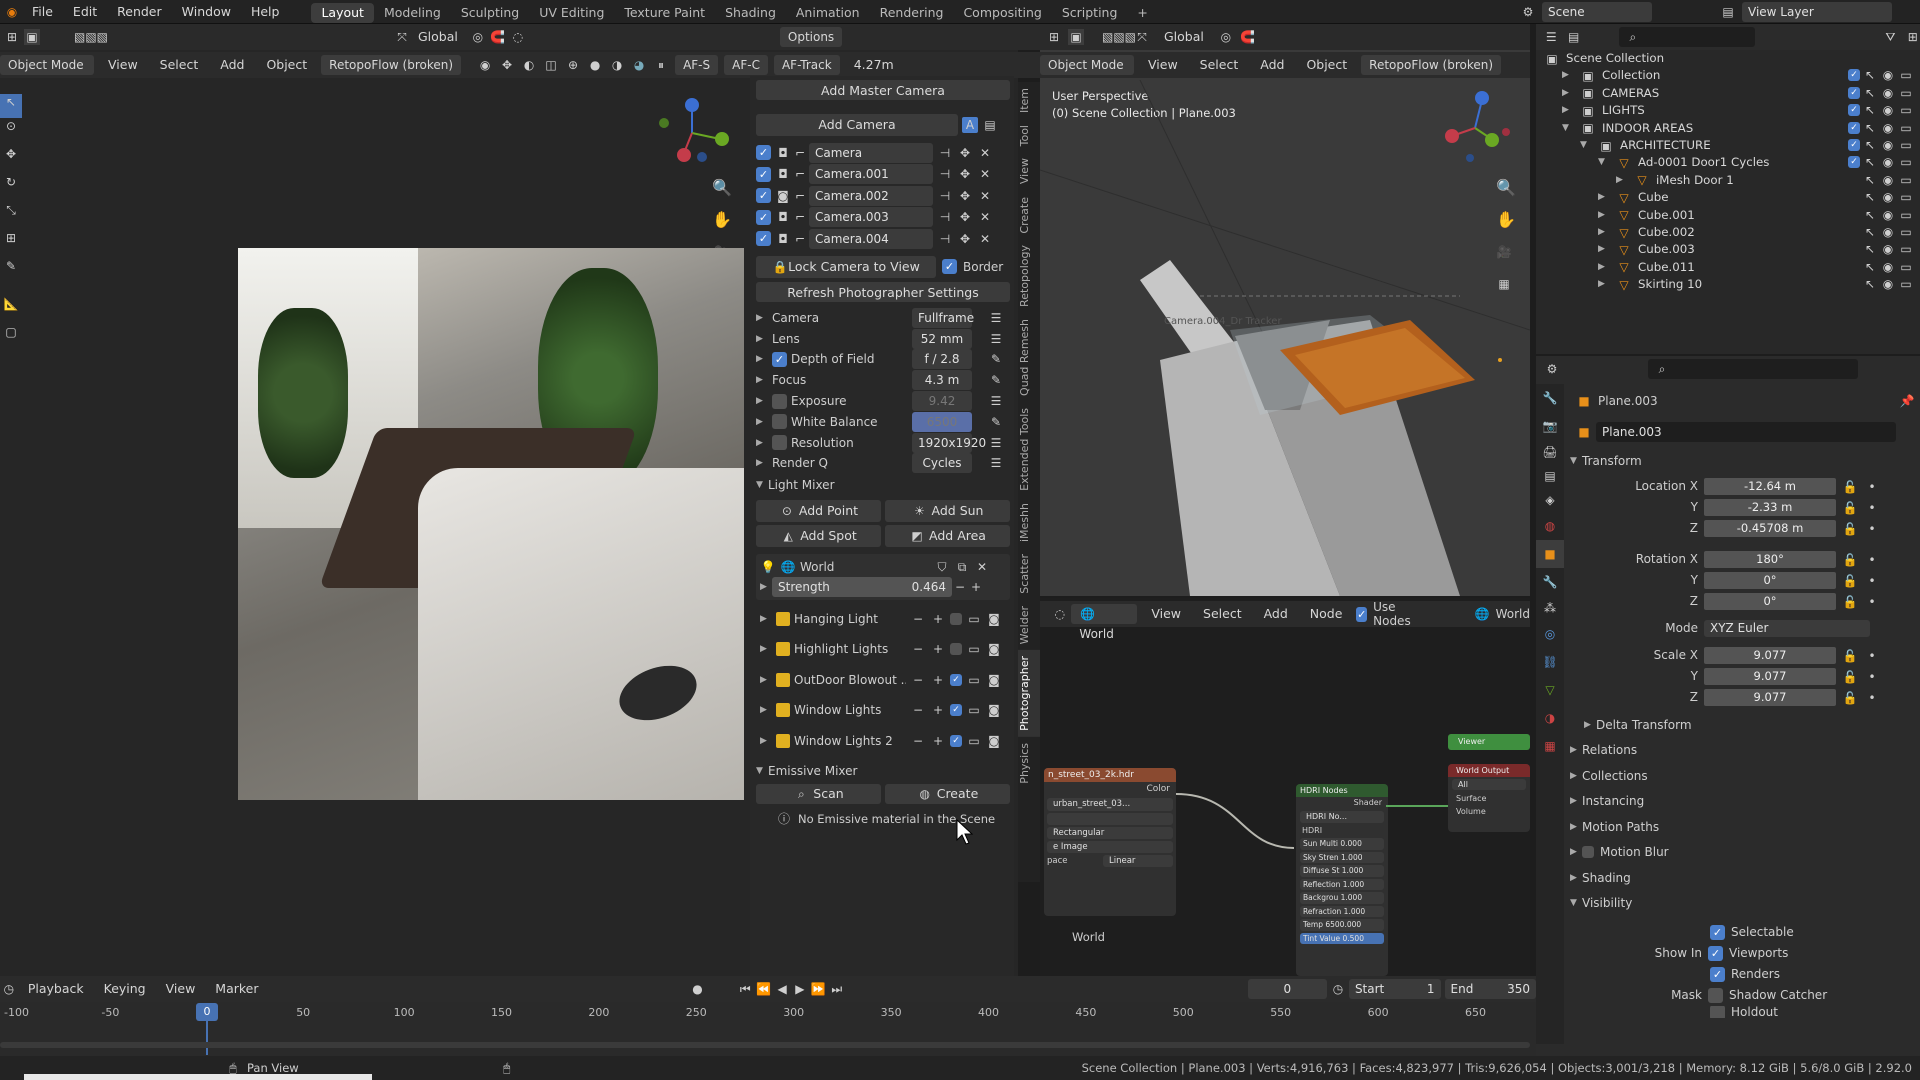  I want to click on setting-value: 6500, so click(942, 421).